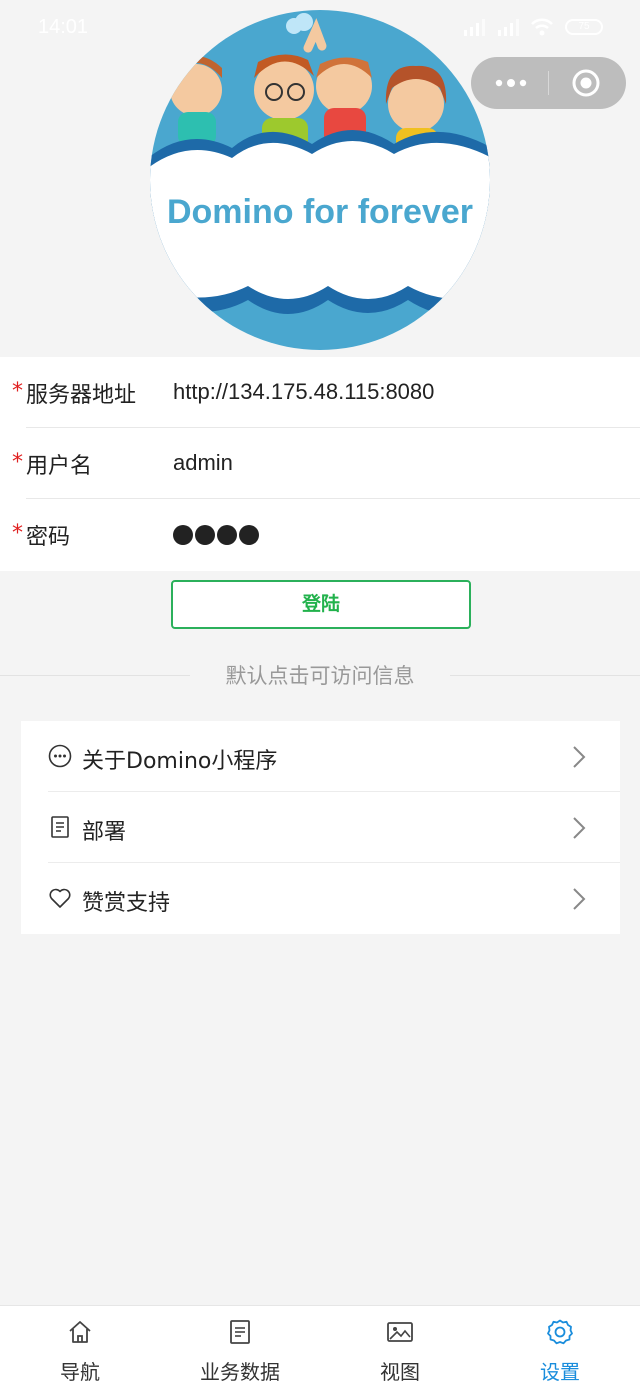 This screenshot has width=640, height=1388. Describe the element at coordinates (584, 27) in the screenshot. I see `battery-icon: 75` at that location.